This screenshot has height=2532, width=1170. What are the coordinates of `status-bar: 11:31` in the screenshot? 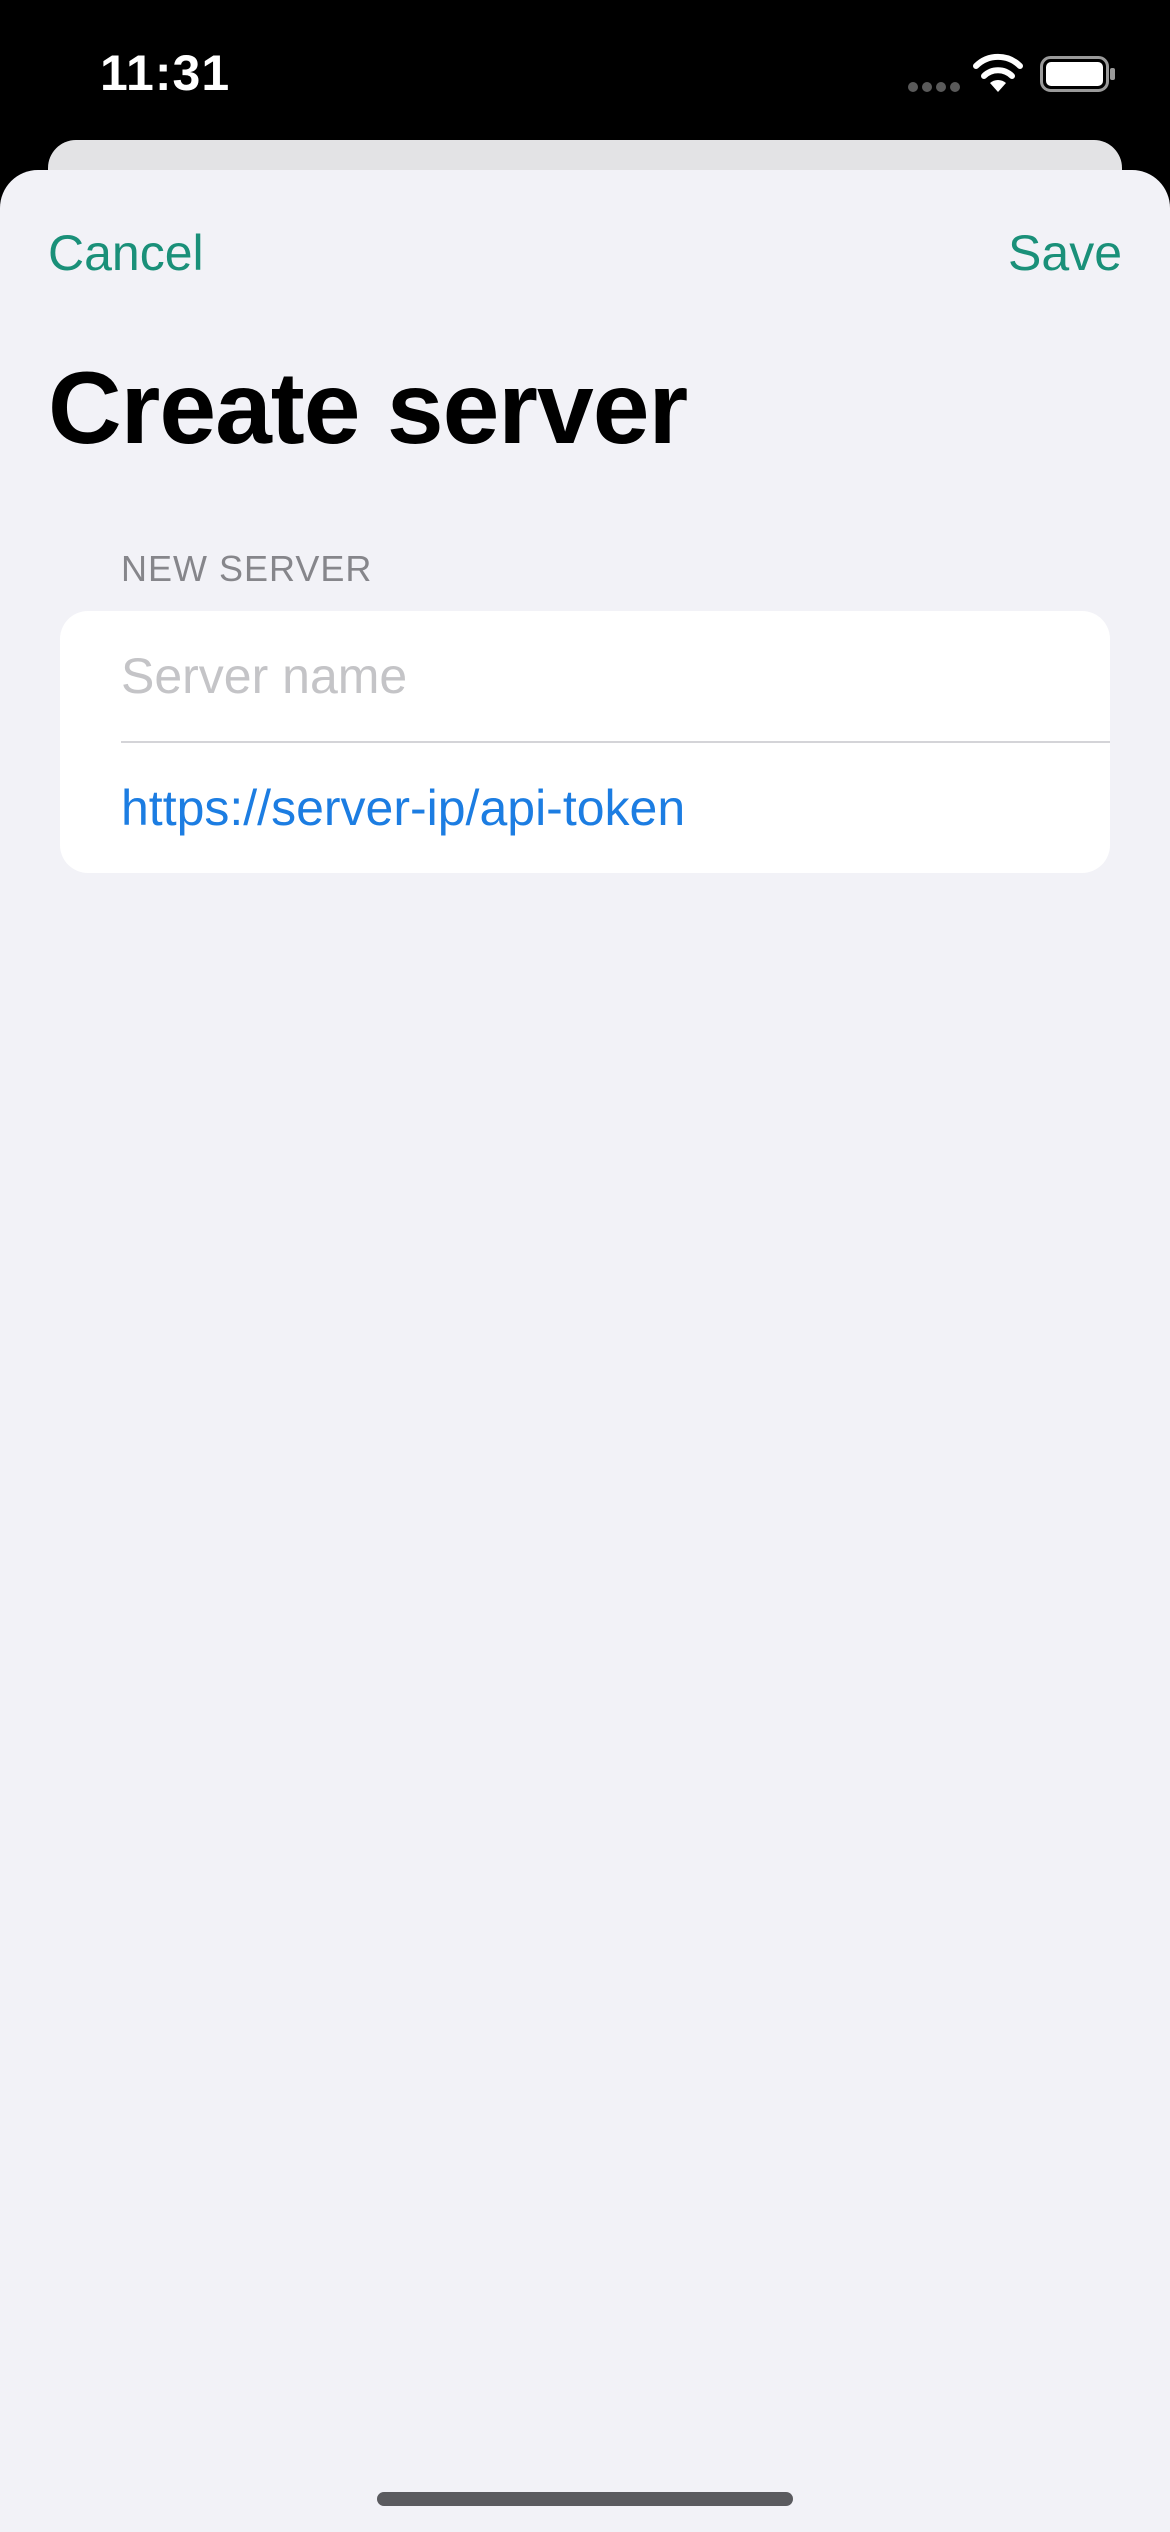 It's located at (585, 70).